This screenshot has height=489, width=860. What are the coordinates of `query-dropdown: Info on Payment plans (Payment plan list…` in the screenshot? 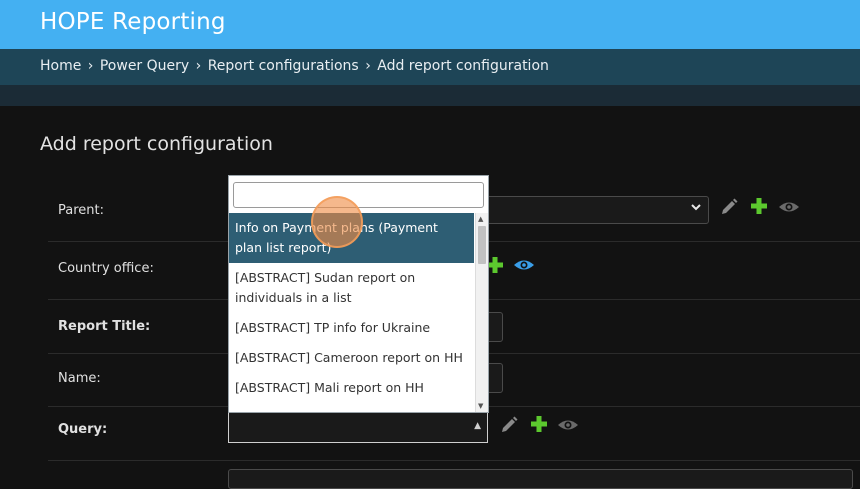 It's located at (358, 294).